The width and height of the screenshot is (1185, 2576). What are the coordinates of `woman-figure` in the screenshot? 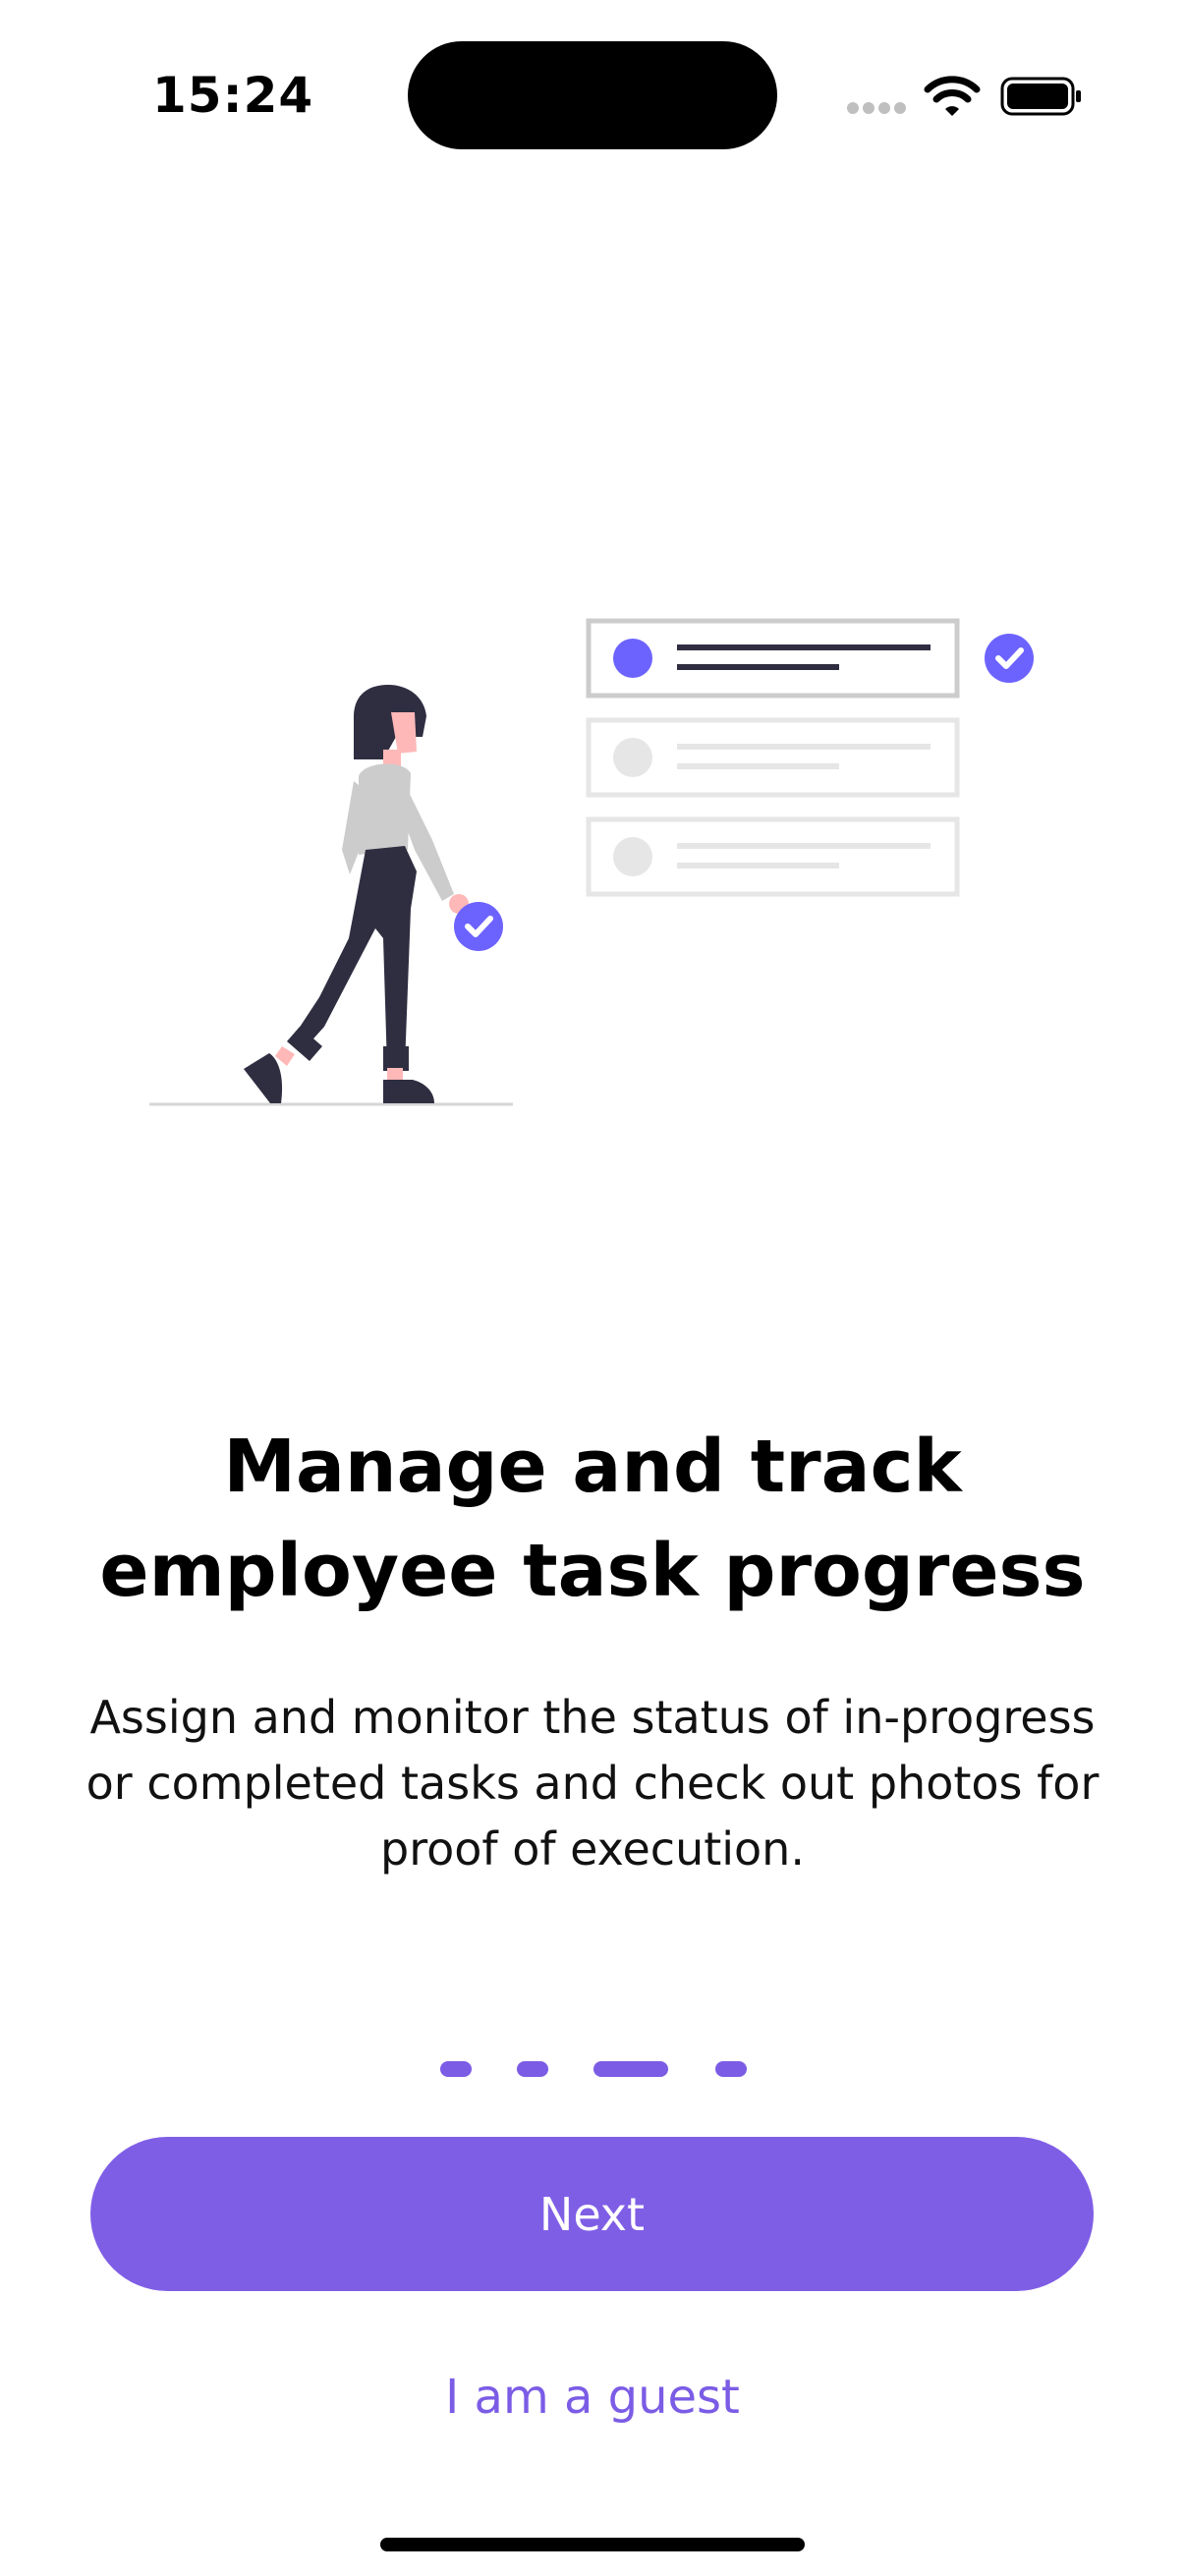 It's located at (374, 894).